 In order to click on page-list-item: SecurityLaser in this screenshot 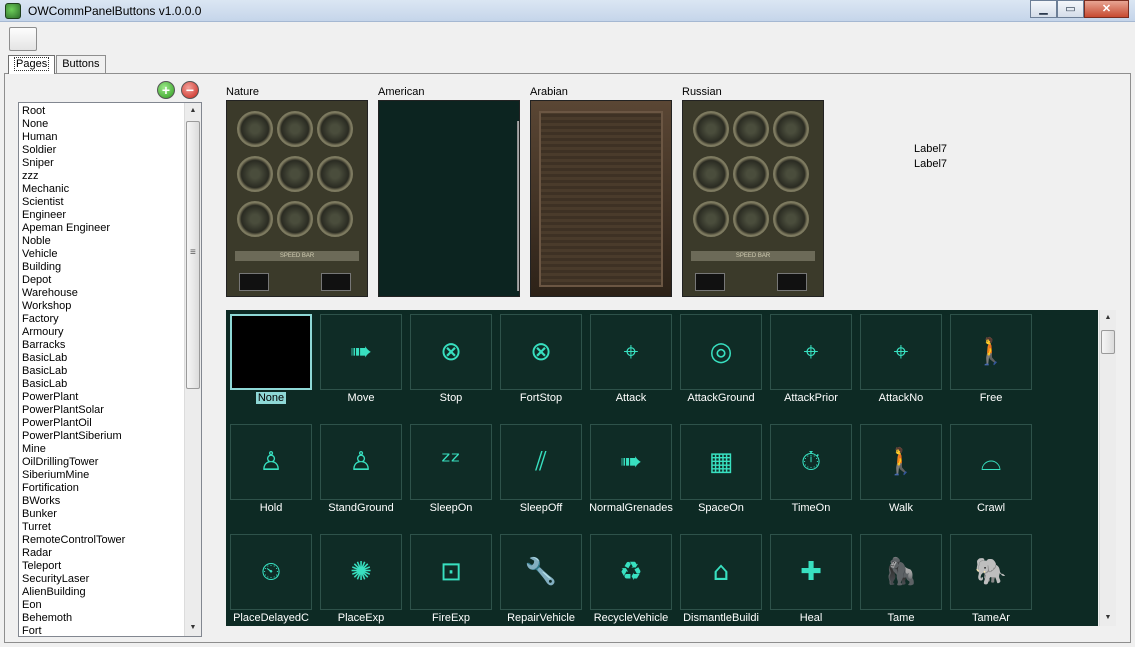, I will do `click(102, 579)`.